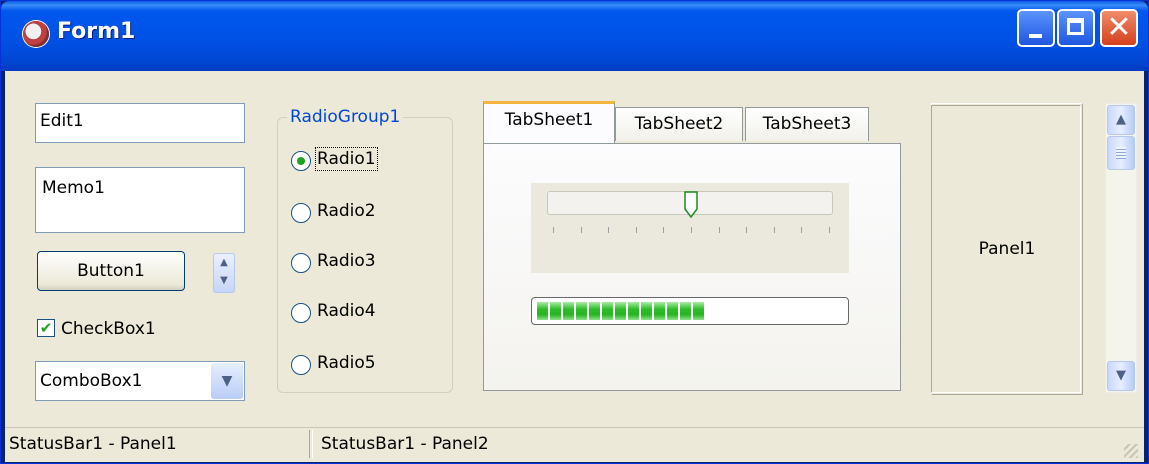  I want to click on checkbox: ✔, so click(46, 328).